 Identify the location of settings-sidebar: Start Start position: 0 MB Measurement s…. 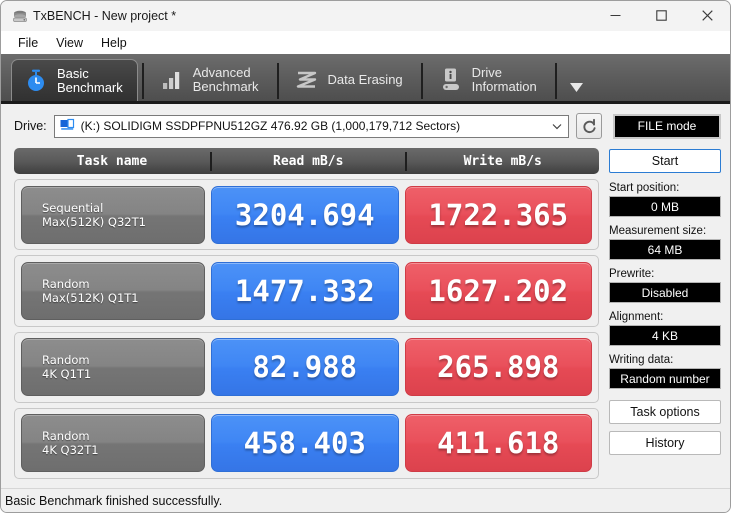
(665, 316).